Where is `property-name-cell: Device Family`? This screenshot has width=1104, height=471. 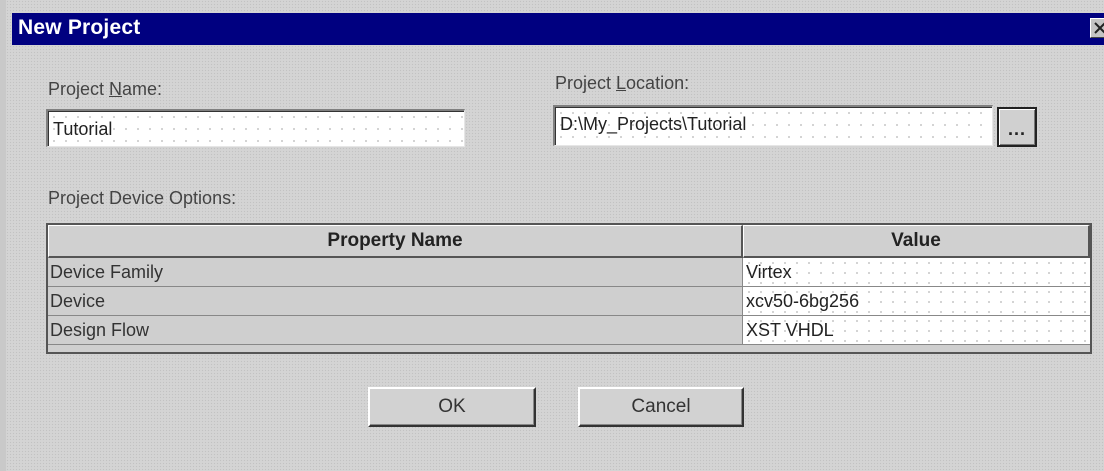
property-name-cell: Device Family is located at coordinates (395, 272).